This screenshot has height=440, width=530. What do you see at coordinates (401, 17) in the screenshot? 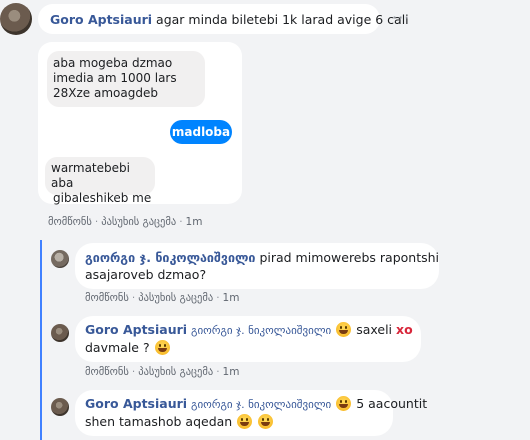
I see `more-options-icon: ···` at bounding box center [401, 17].